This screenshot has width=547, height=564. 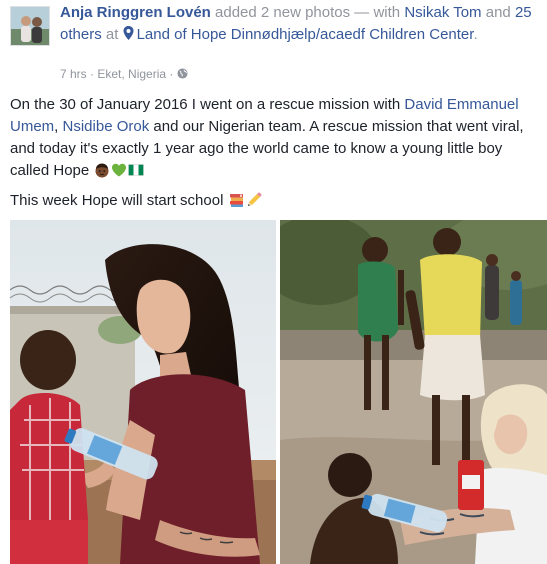 What do you see at coordinates (112, 34) in the screenshot?
I see `header-at: at` at bounding box center [112, 34].